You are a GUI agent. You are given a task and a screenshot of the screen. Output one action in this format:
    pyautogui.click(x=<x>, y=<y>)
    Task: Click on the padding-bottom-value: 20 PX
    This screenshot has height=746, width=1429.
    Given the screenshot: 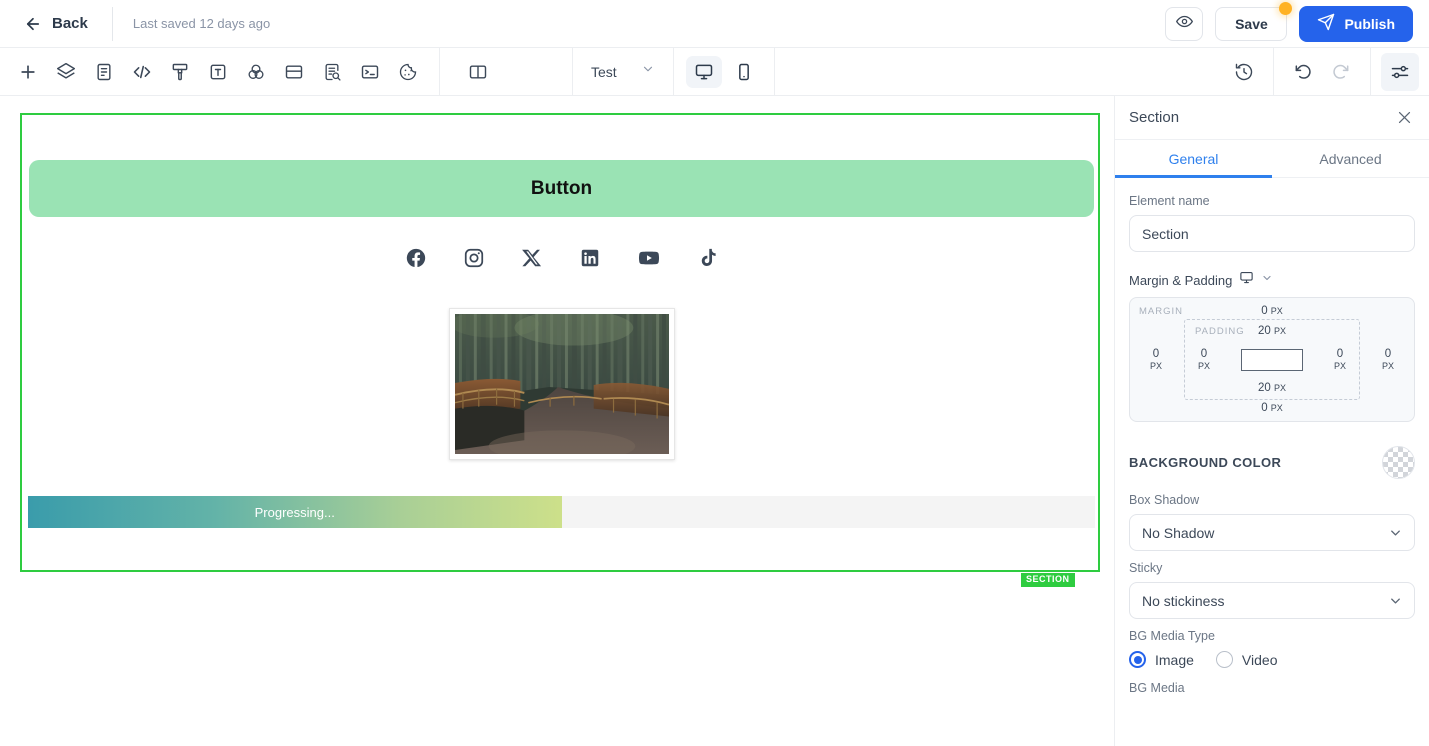 What is the action you would take?
    pyautogui.click(x=1272, y=388)
    